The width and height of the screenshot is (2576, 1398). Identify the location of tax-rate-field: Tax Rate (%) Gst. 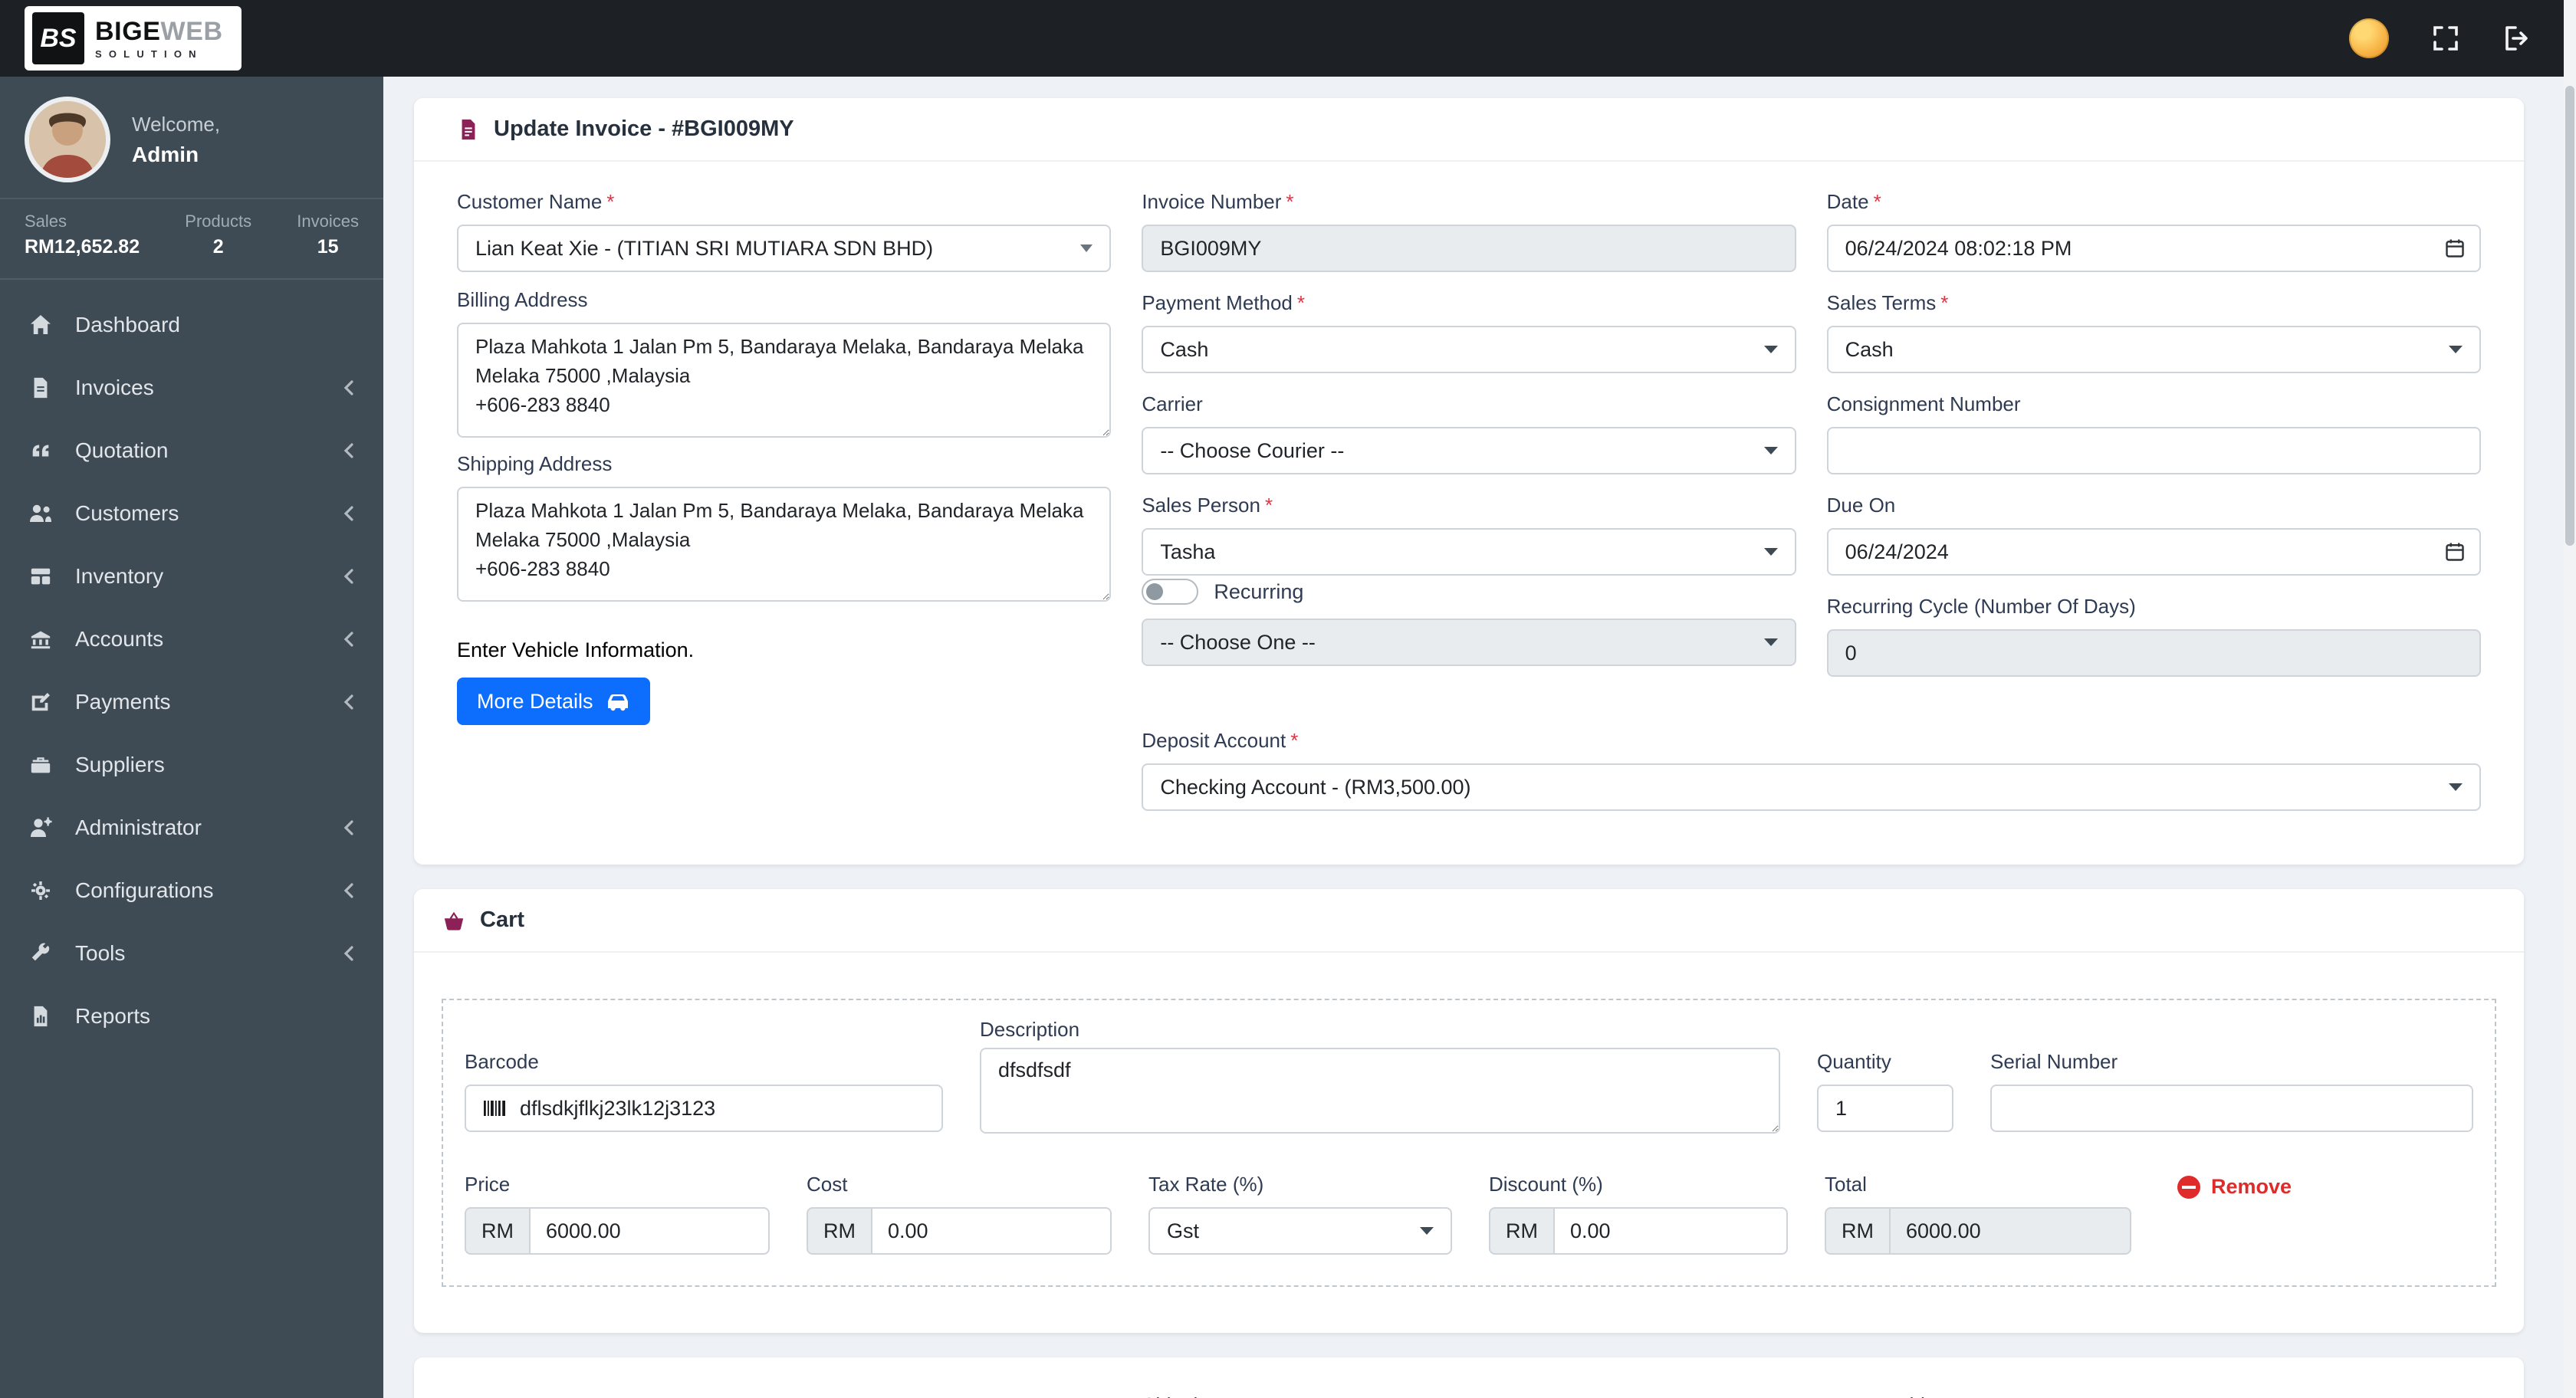
(1300, 1214).